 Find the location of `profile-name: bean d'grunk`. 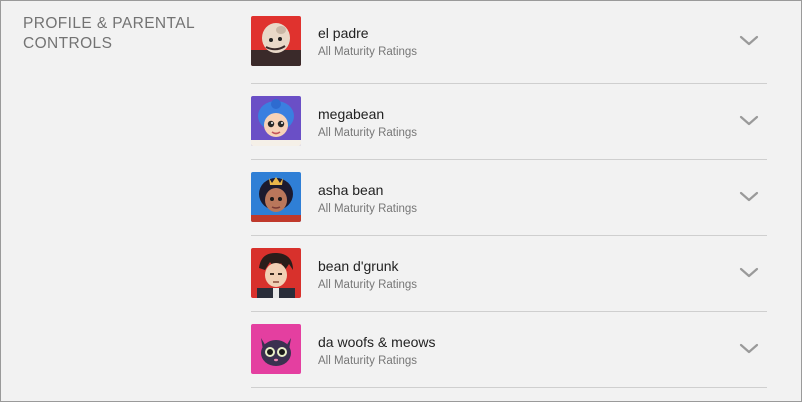

profile-name: bean d'grunk is located at coordinates (358, 266).